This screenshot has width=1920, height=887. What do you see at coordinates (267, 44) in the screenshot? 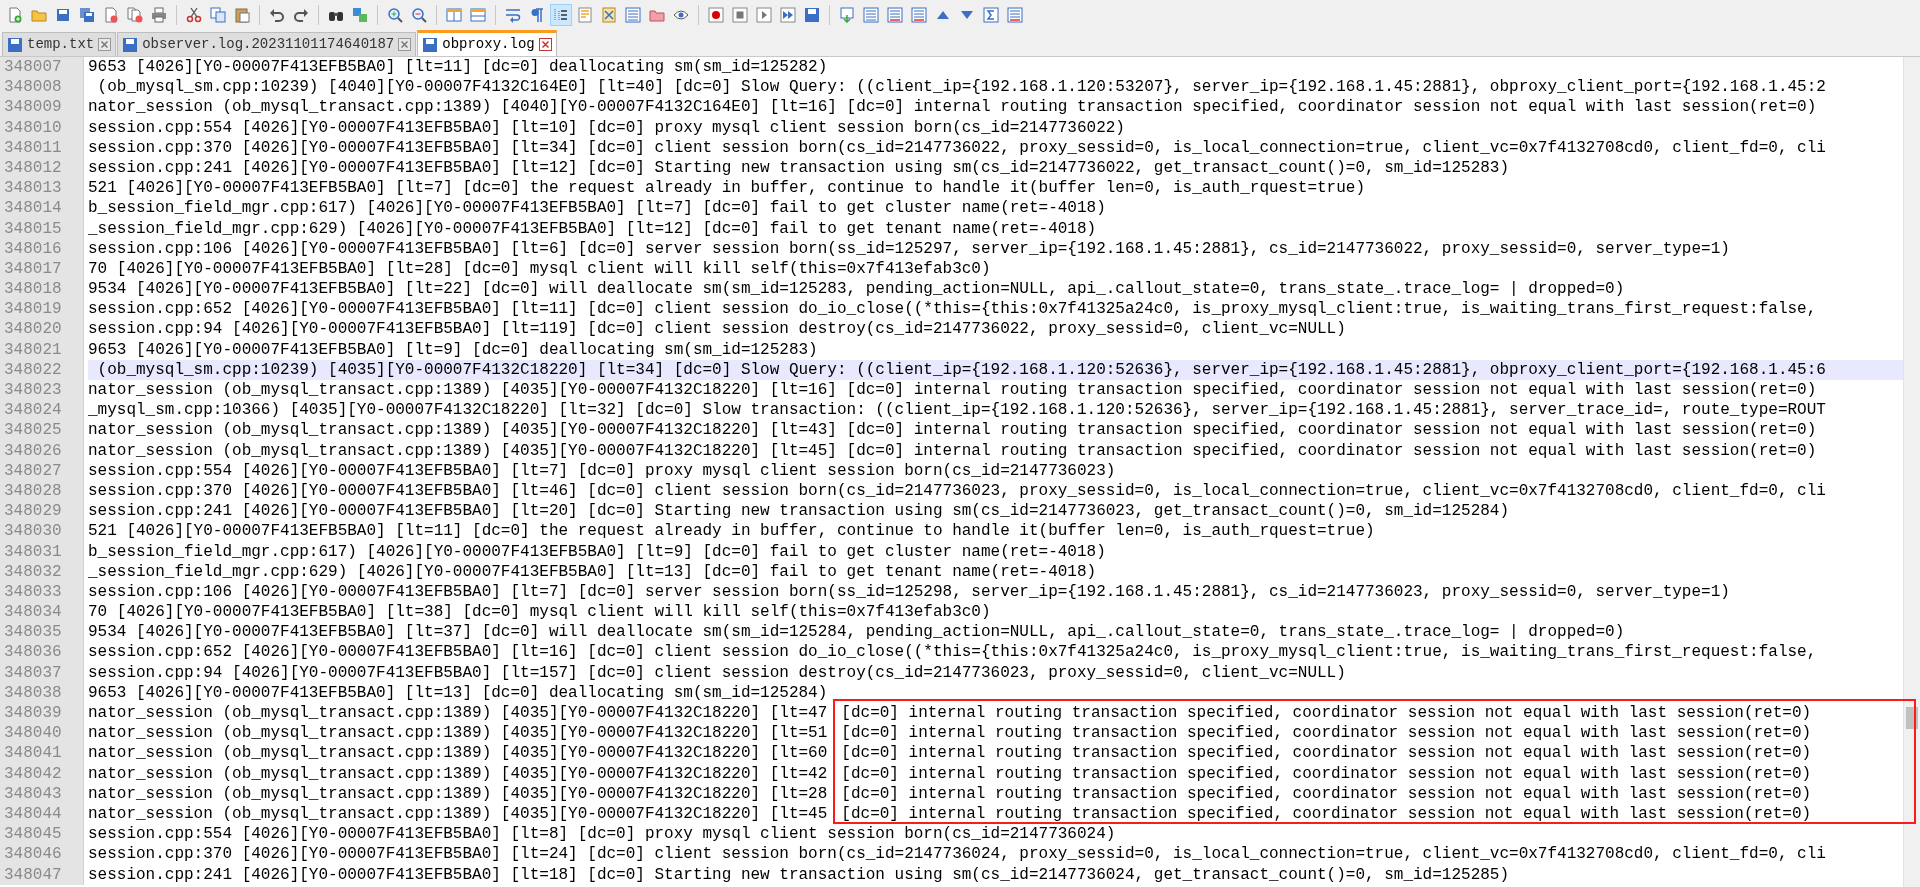
I see `file-tab: observer.log.20231101174640187` at bounding box center [267, 44].